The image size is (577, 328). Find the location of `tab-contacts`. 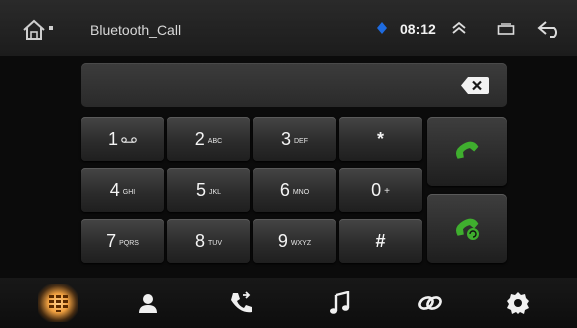

tab-contacts is located at coordinates (148, 303).